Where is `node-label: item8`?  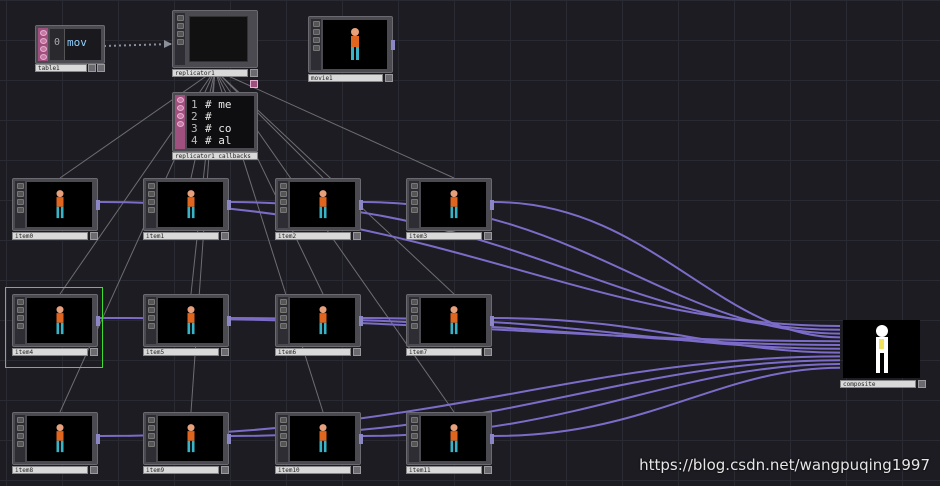 node-label: item8 is located at coordinates (50, 470).